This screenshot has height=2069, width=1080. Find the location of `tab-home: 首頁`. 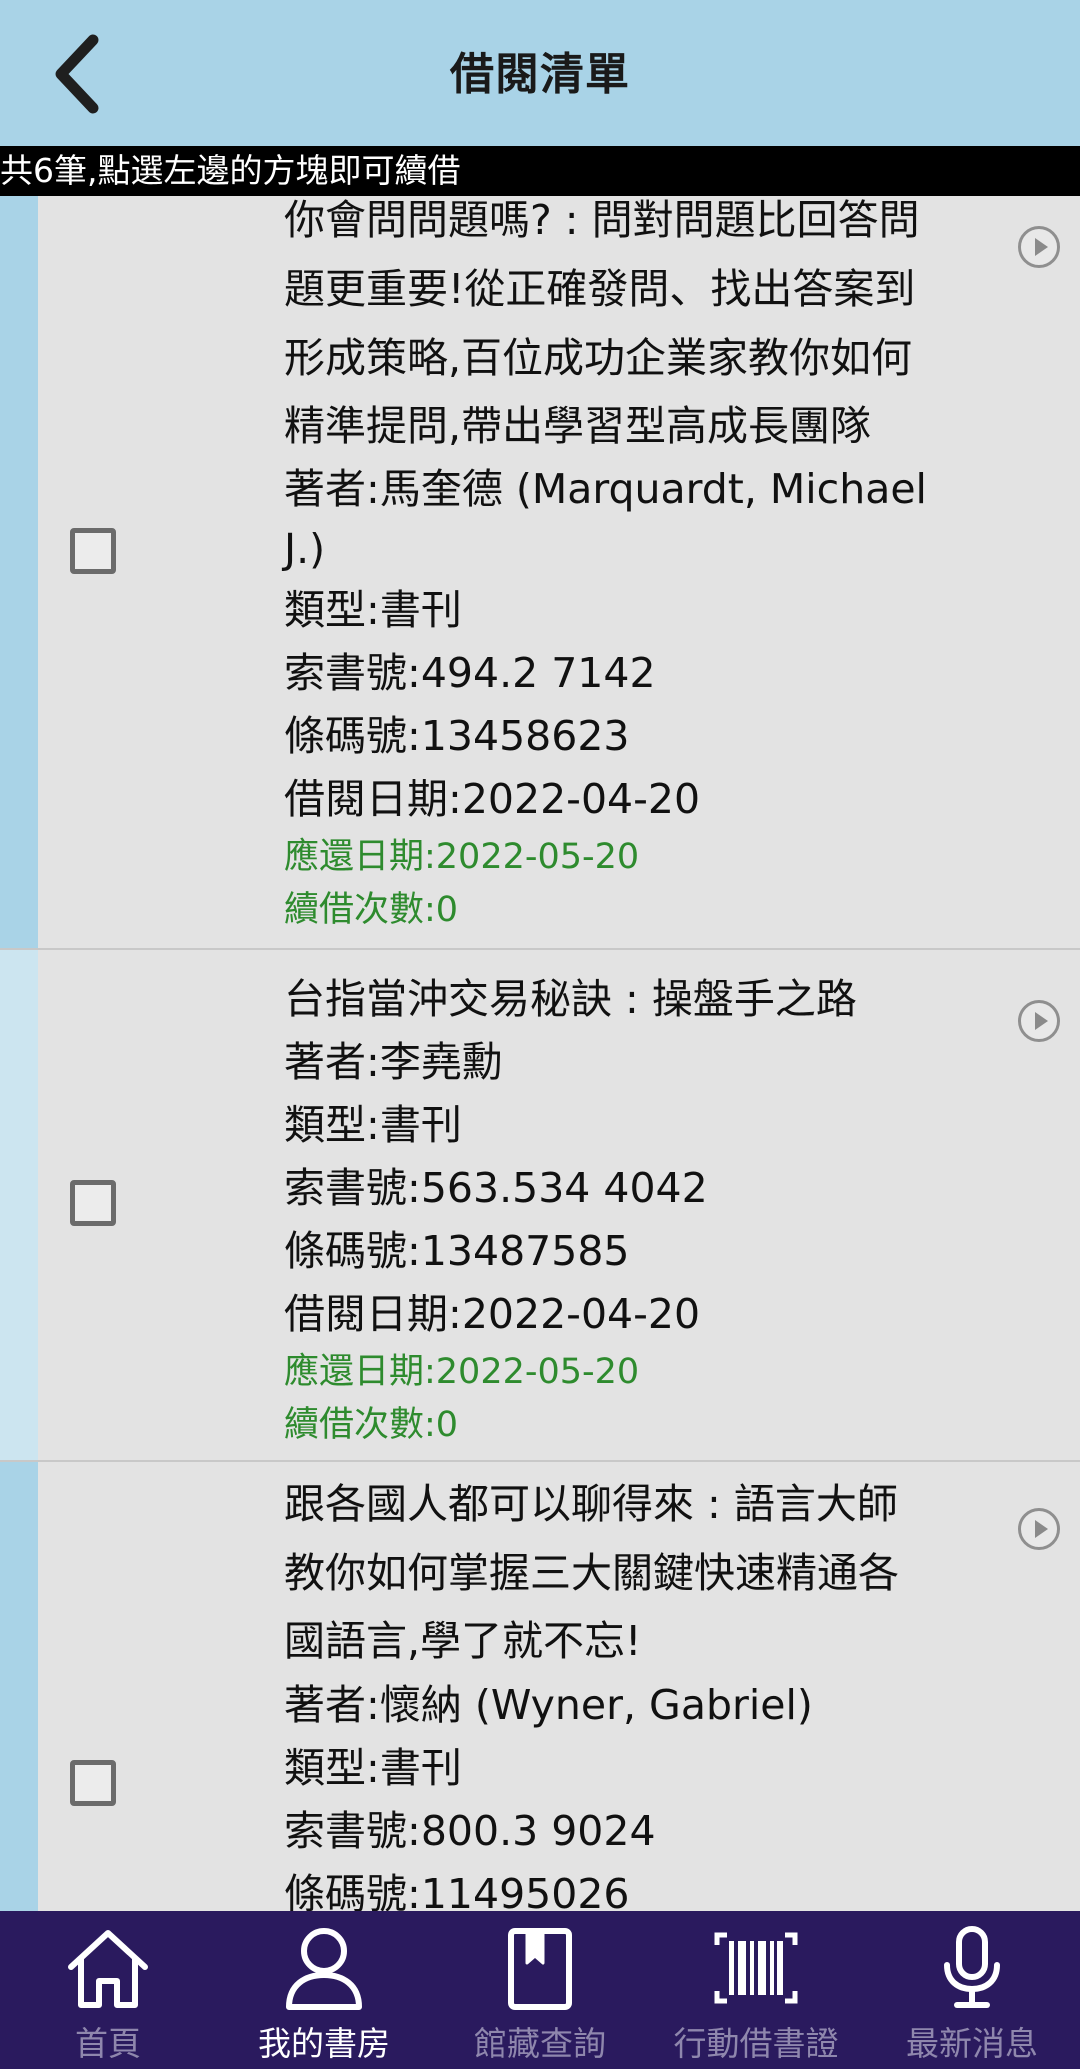

tab-home: 首頁 is located at coordinates (108, 1990).